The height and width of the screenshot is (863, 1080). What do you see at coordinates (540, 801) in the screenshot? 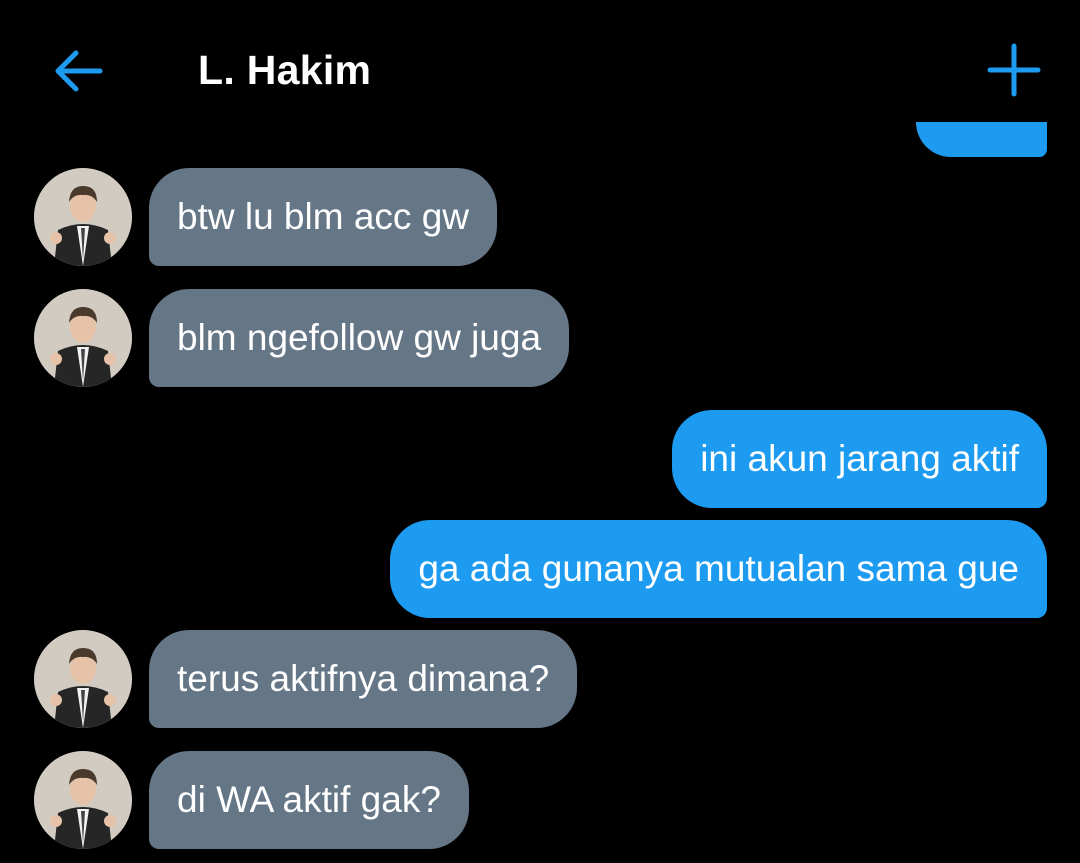
I see `message-row: di WA aktif gak?` at bounding box center [540, 801].